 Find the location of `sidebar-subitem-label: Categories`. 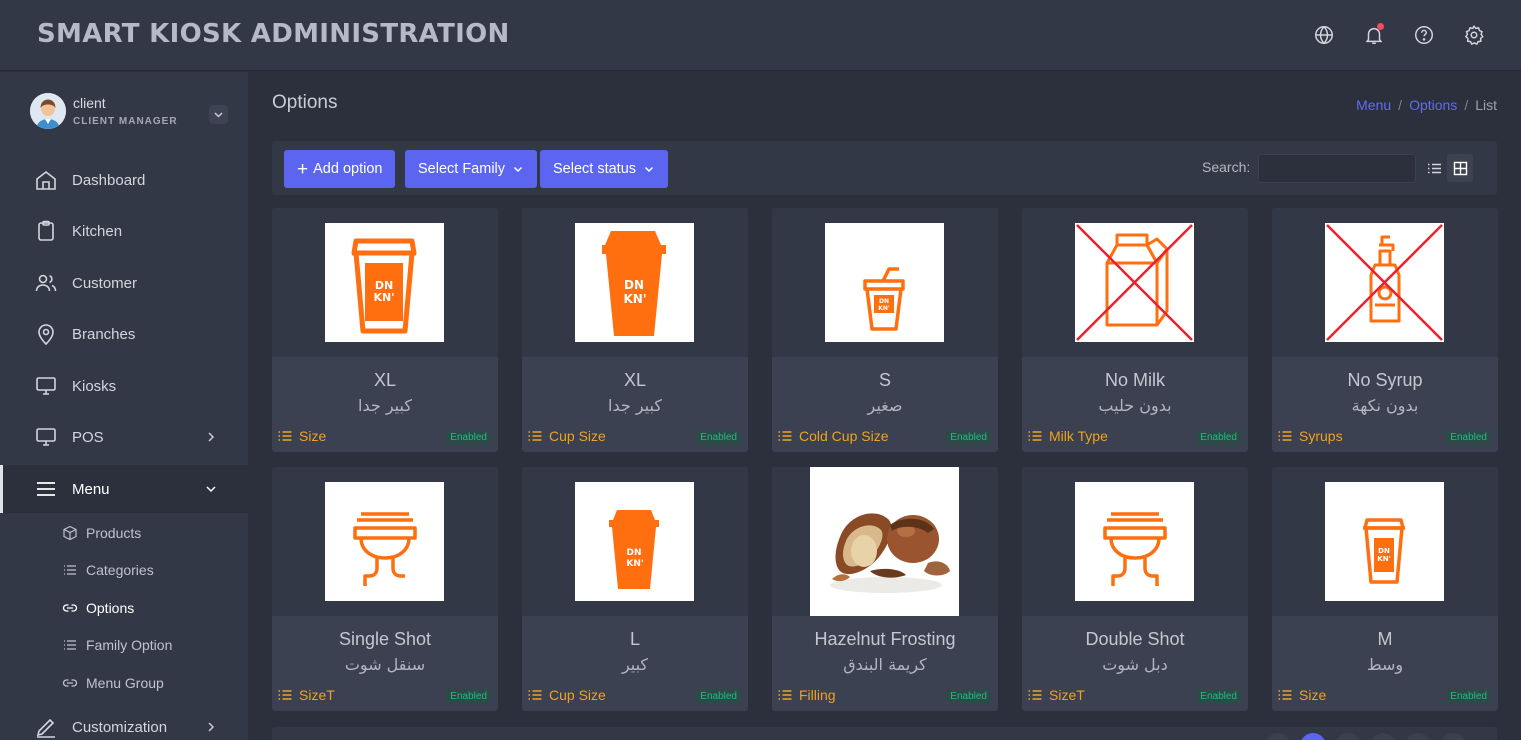

sidebar-subitem-label: Categories is located at coordinates (120, 570).